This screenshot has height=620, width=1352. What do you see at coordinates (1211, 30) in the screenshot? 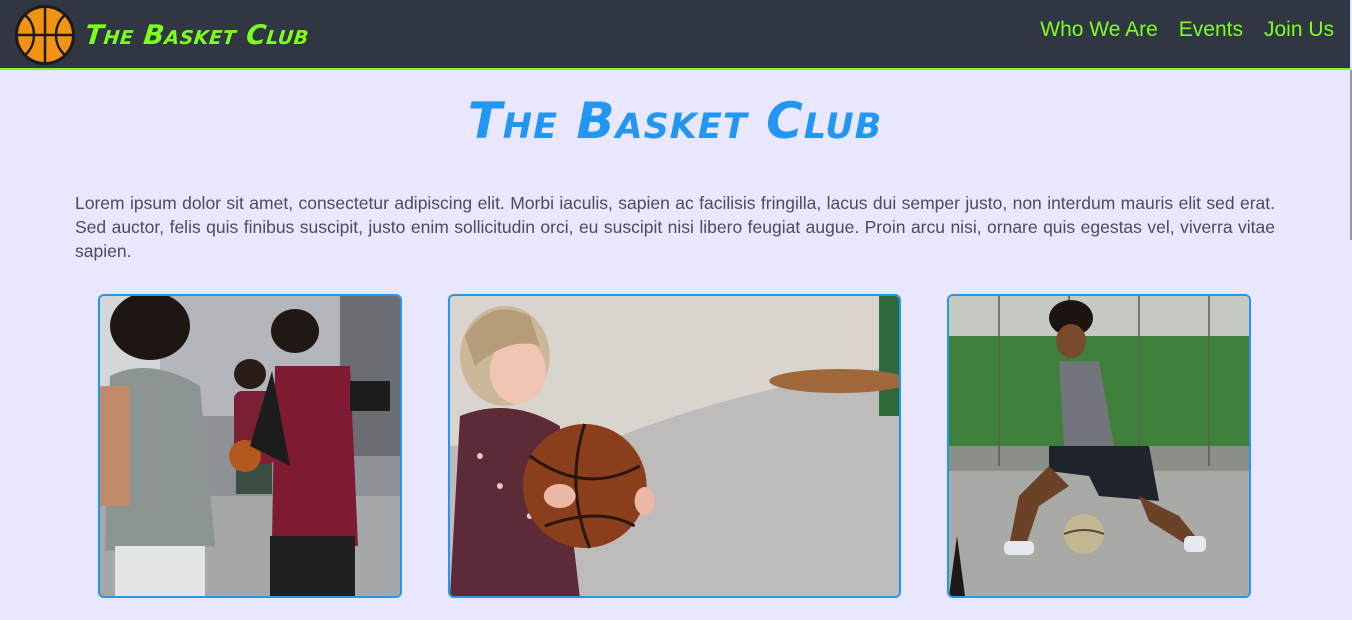
I see `nav-link-events: Events` at bounding box center [1211, 30].